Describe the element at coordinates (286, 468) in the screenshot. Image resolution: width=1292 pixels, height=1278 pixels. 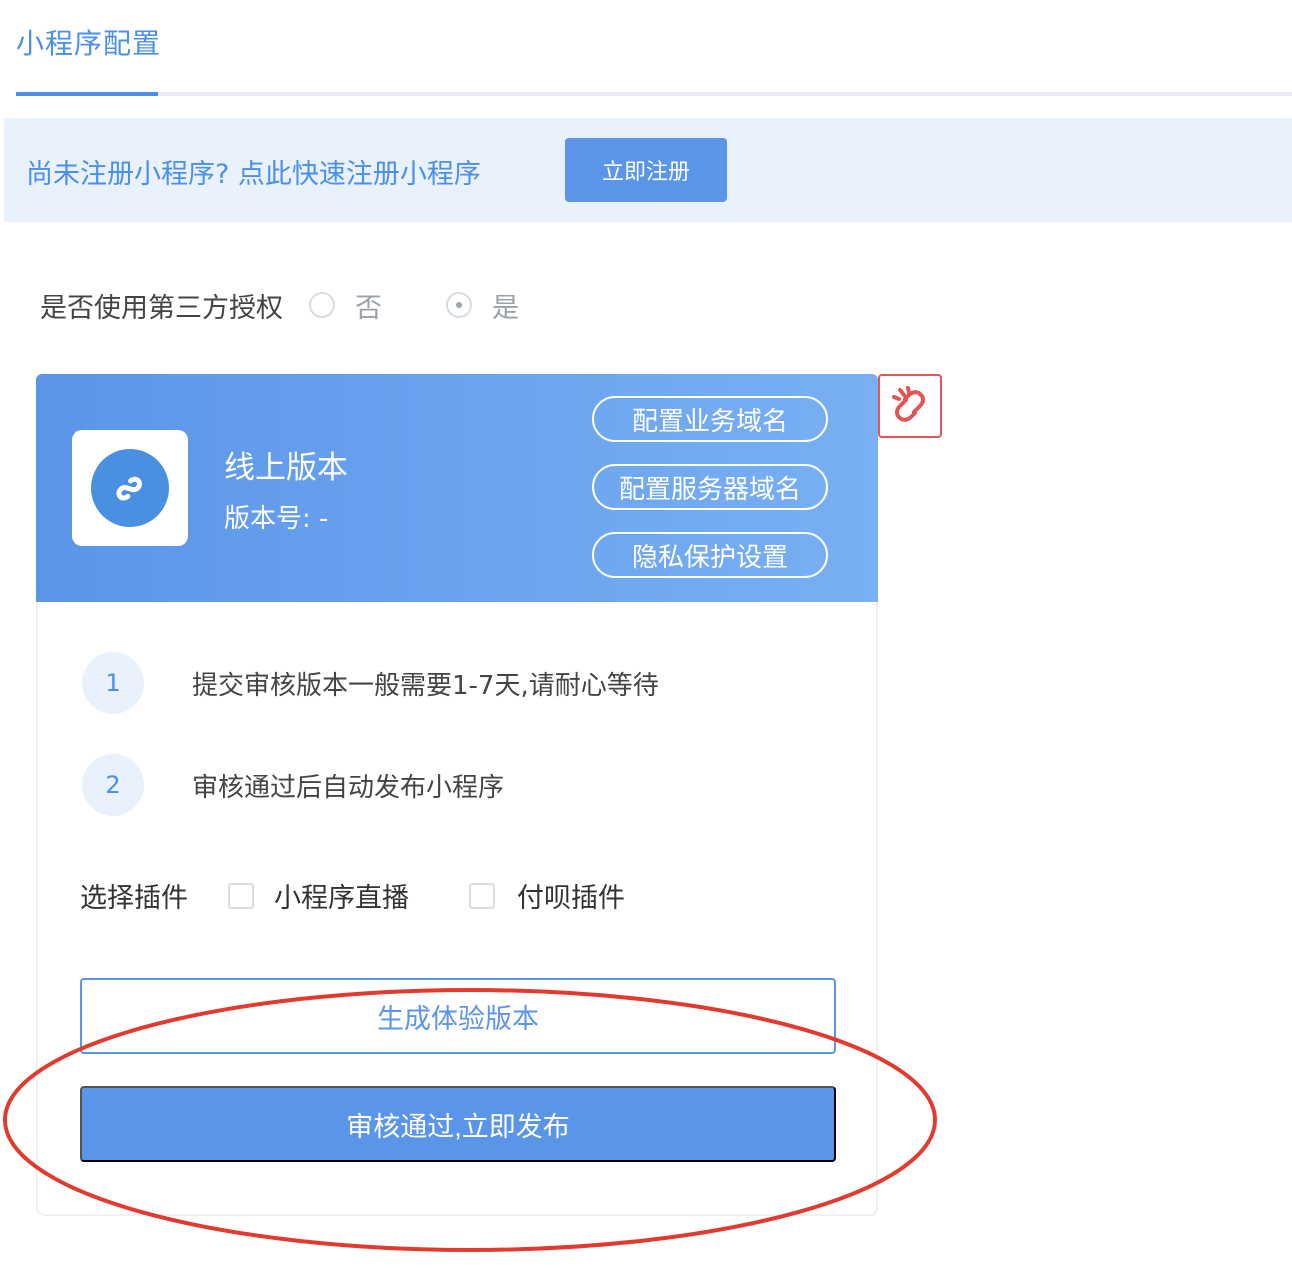
I see `online-version-title: 线上版本` at that location.